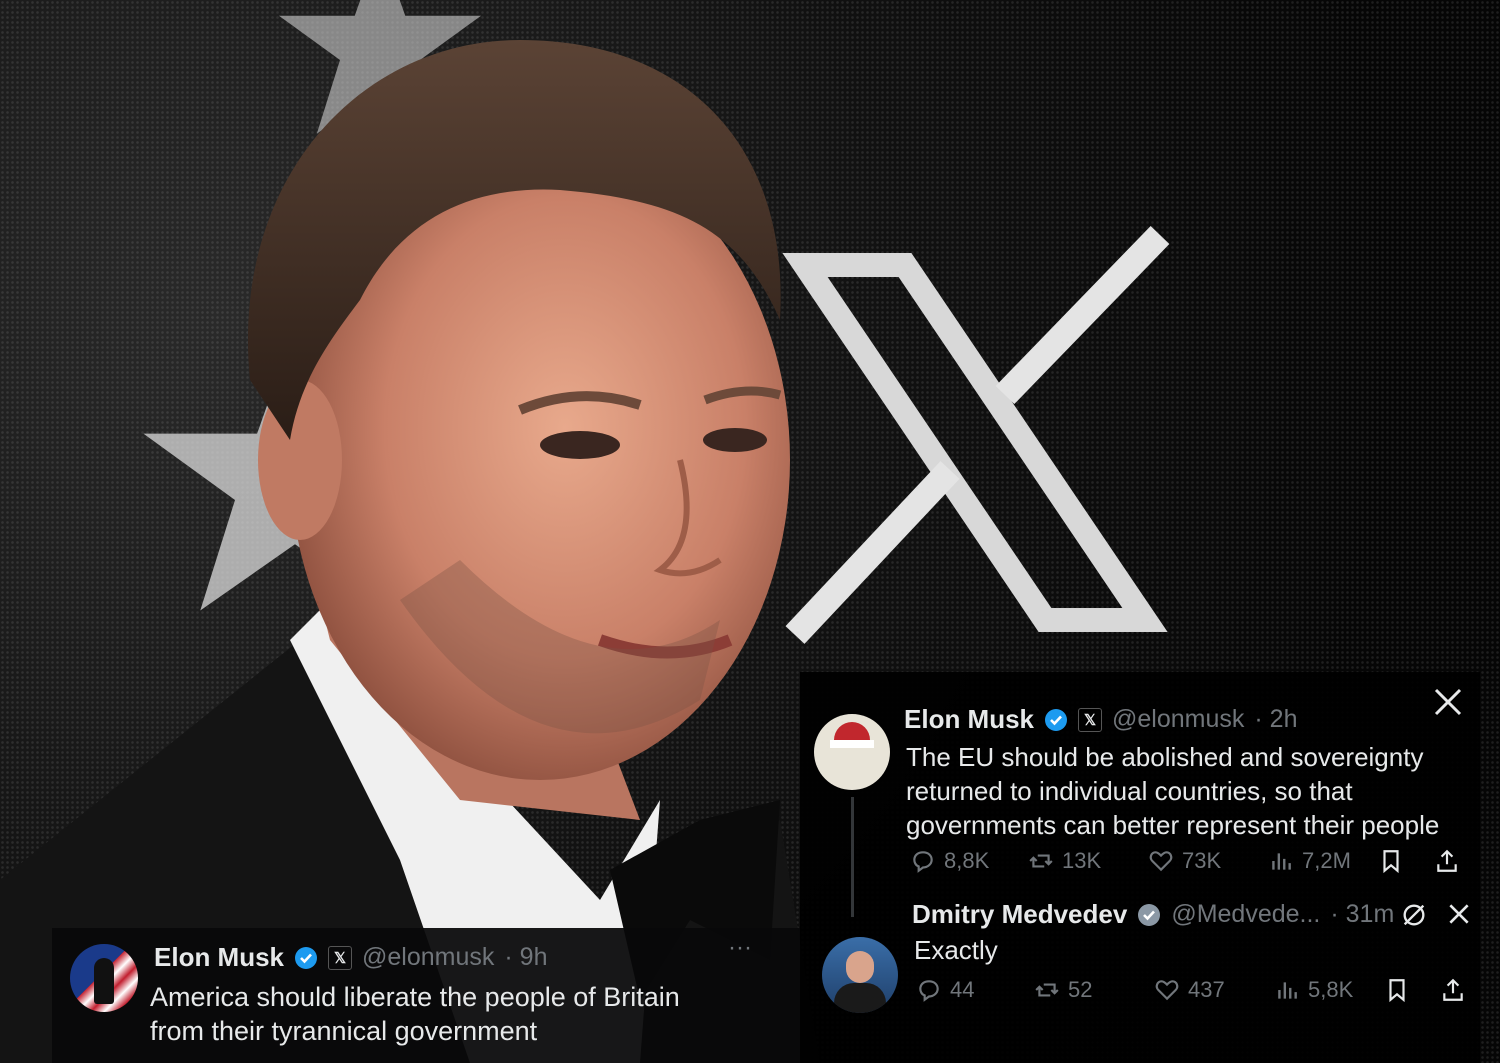 The image size is (1500, 1063). I want to click on views-button: 5,8K, so click(1334, 990).